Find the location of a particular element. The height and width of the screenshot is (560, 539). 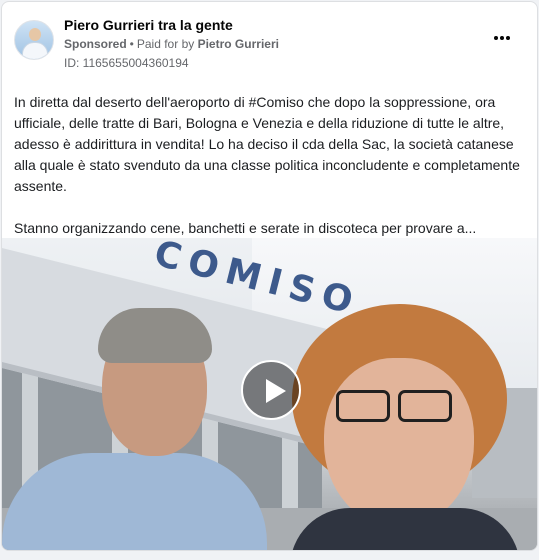

payer-name: Pietro Gurrieri is located at coordinates (238, 44).